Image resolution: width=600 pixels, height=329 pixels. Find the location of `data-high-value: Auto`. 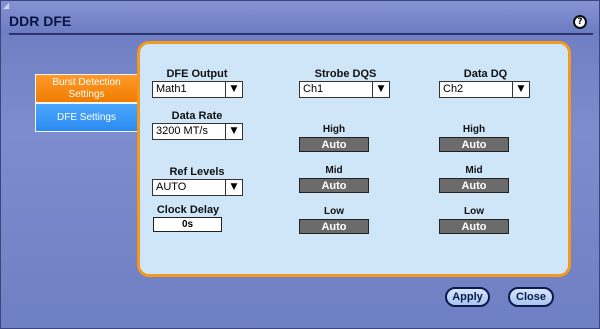

data-high-value: Auto is located at coordinates (474, 144).